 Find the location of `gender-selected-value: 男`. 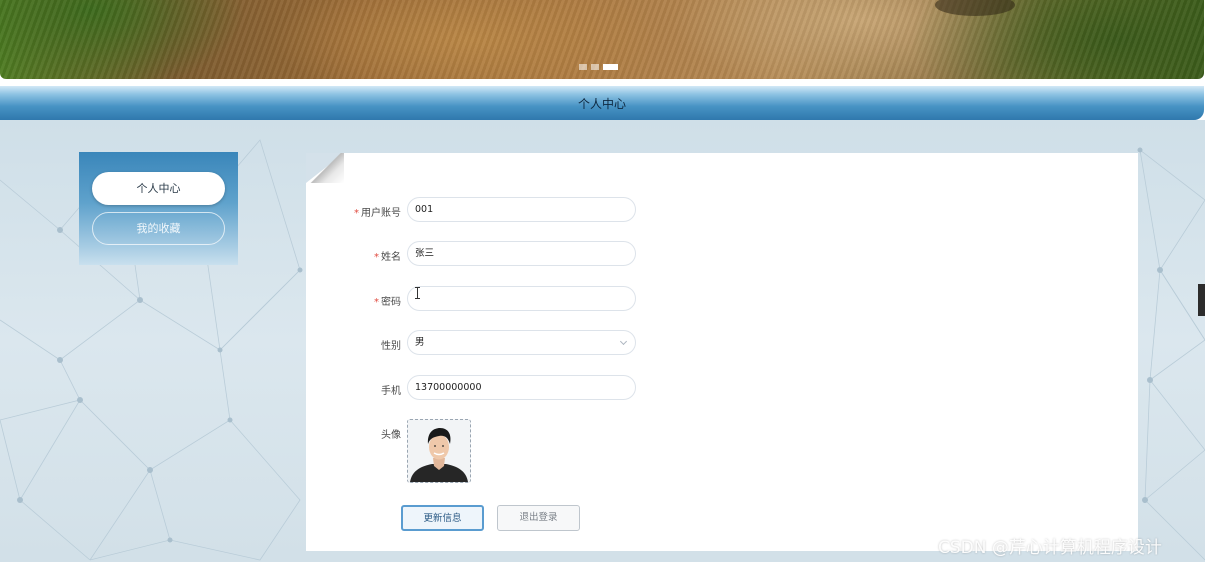

gender-selected-value: 男 is located at coordinates (420, 342).